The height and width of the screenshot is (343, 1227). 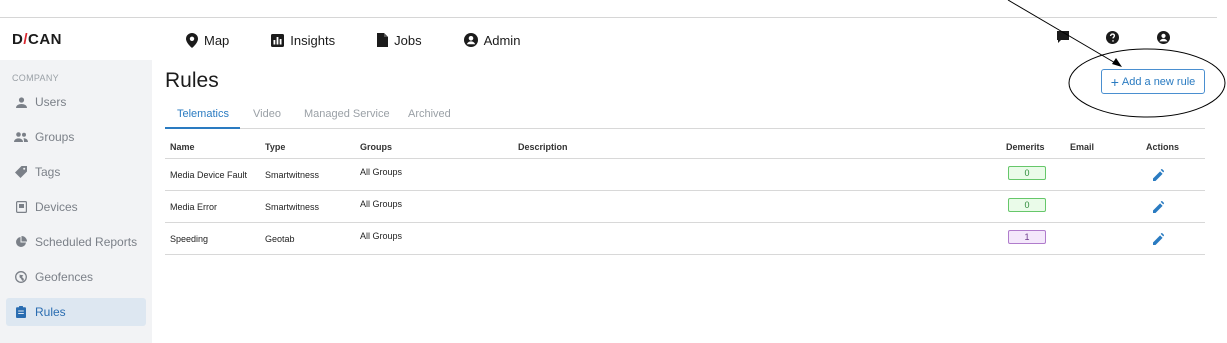 What do you see at coordinates (1117, 62) in the screenshot?
I see `annotation-arrowhead` at bounding box center [1117, 62].